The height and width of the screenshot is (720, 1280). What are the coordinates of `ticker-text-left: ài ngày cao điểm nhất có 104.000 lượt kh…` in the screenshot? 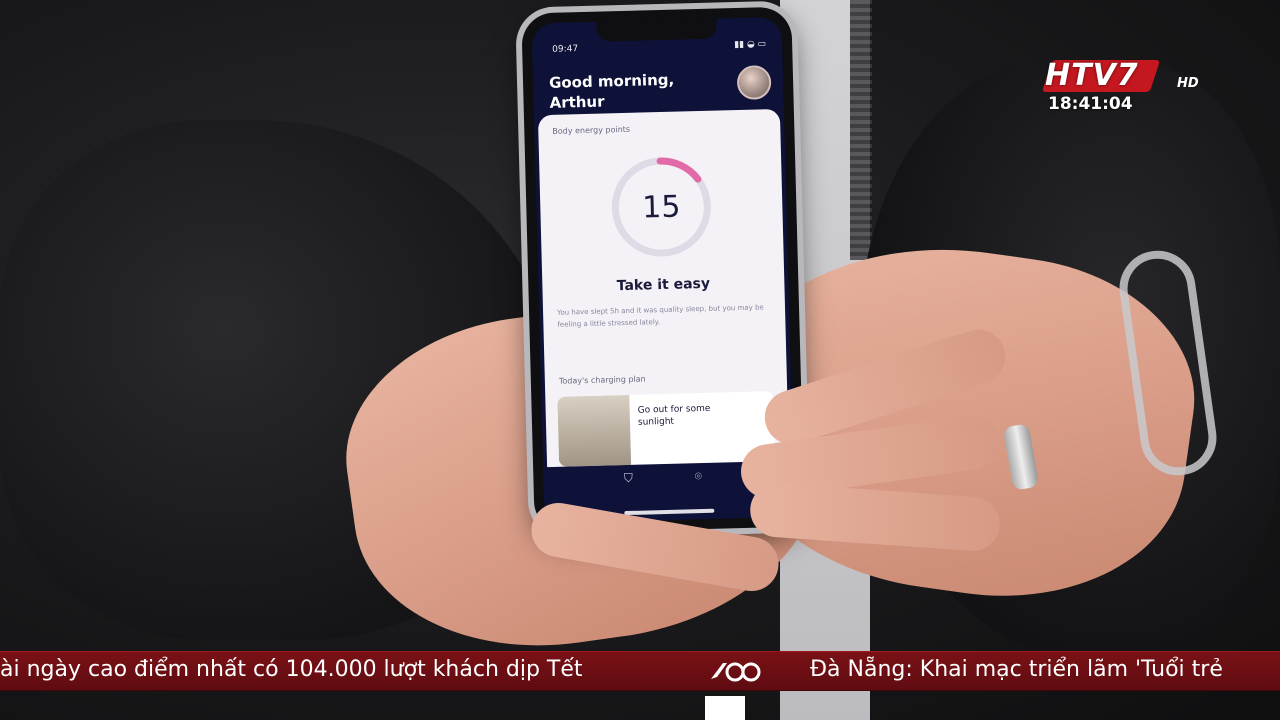 It's located at (291, 669).